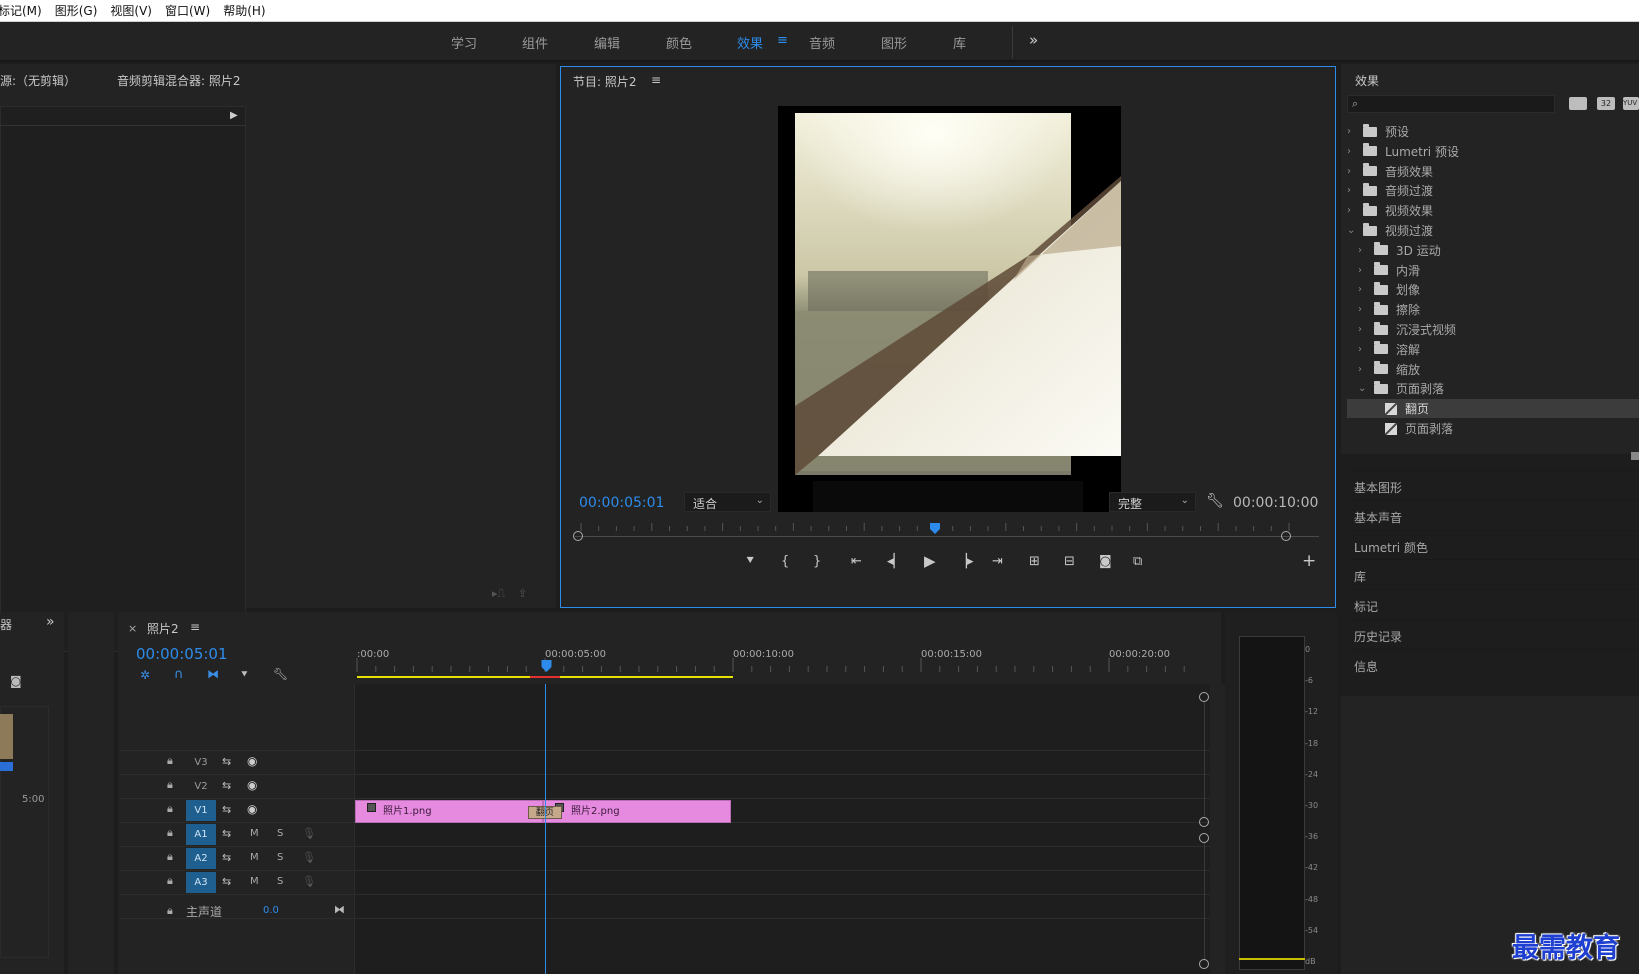 The height and width of the screenshot is (974, 1639). What do you see at coordinates (280, 674) in the screenshot?
I see `wrench-icon: 🔧︎` at bounding box center [280, 674].